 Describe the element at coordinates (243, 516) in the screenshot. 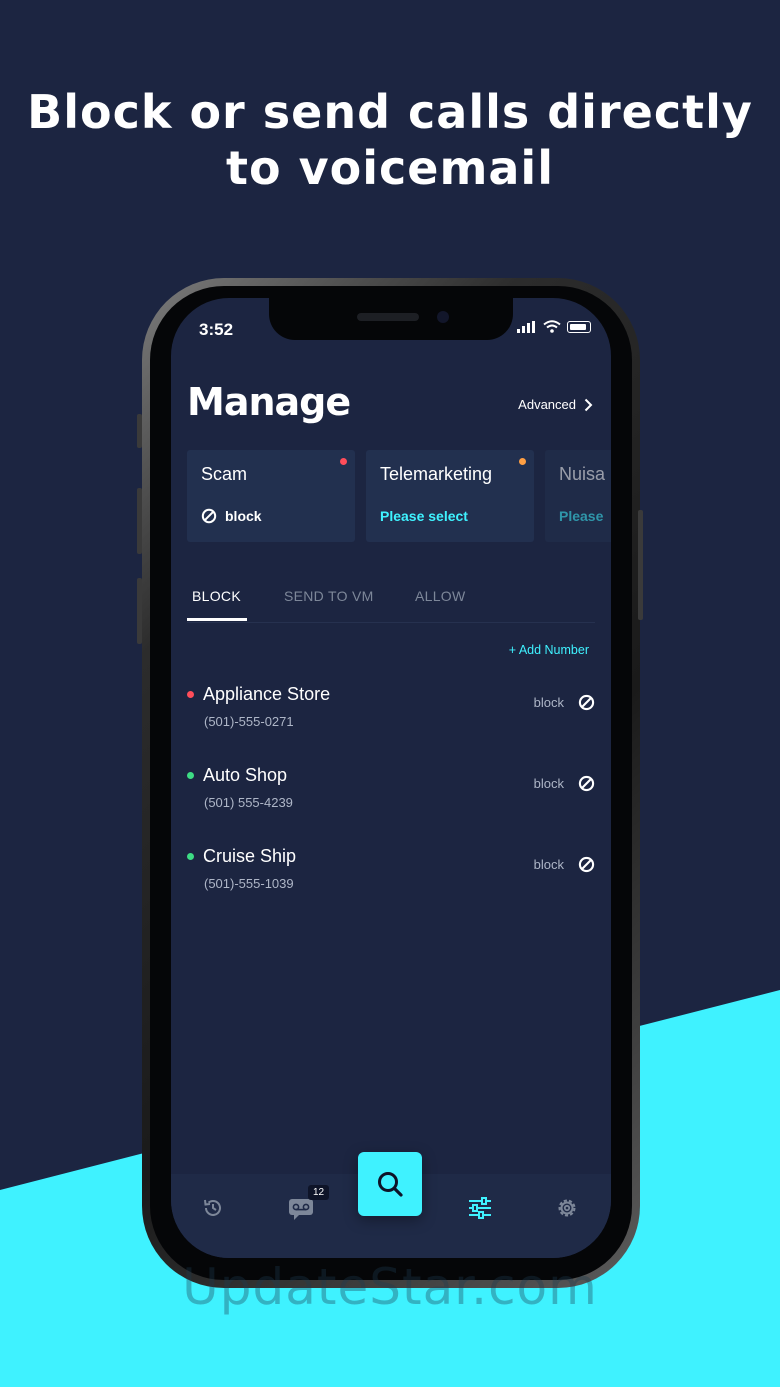

I see `category-status-label: block` at that location.